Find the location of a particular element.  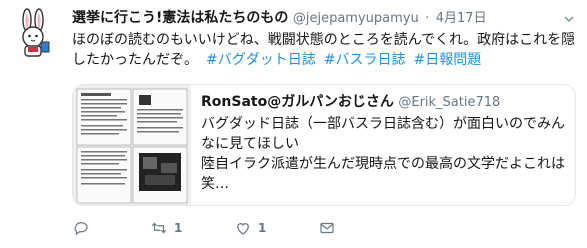

document-scans-image is located at coordinates (132, 145).